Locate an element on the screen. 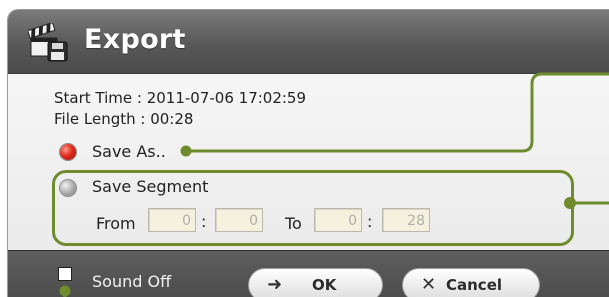  dialog-title: Export is located at coordinates (135, 39).